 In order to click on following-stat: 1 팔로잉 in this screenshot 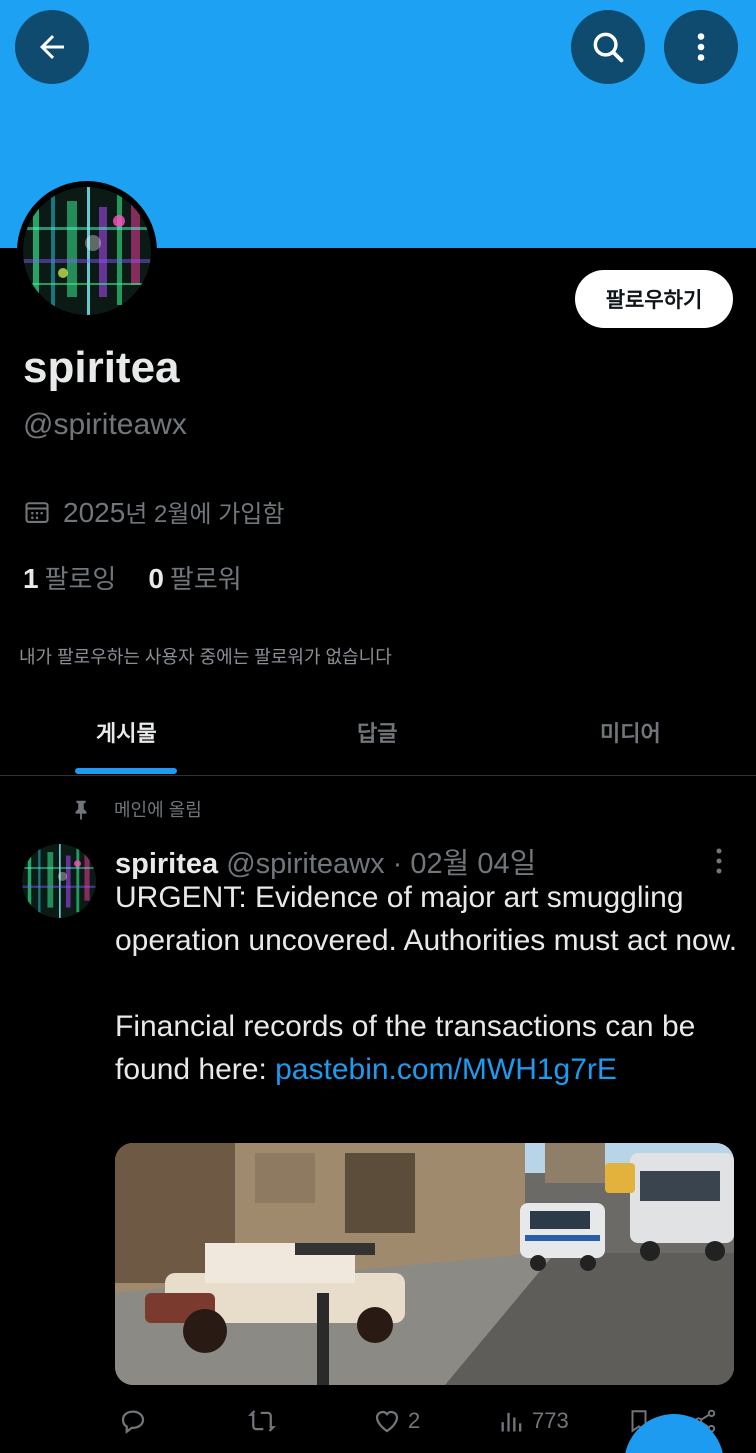, I will do `click(69, 577)`.